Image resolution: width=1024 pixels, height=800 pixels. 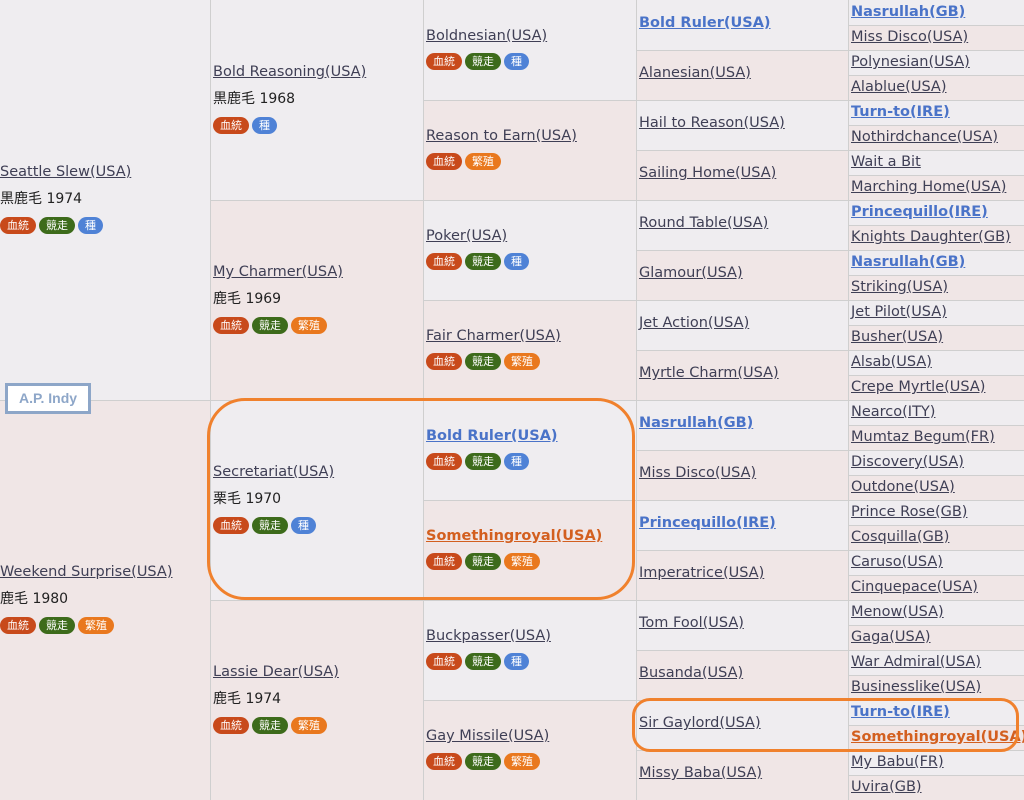 What do you see at coordinates (86, 572) in the screenshot?
I see `horse-link-weekend-surprise-usa: Weekend Surprise(USA)` at bounding box center [86, 572].